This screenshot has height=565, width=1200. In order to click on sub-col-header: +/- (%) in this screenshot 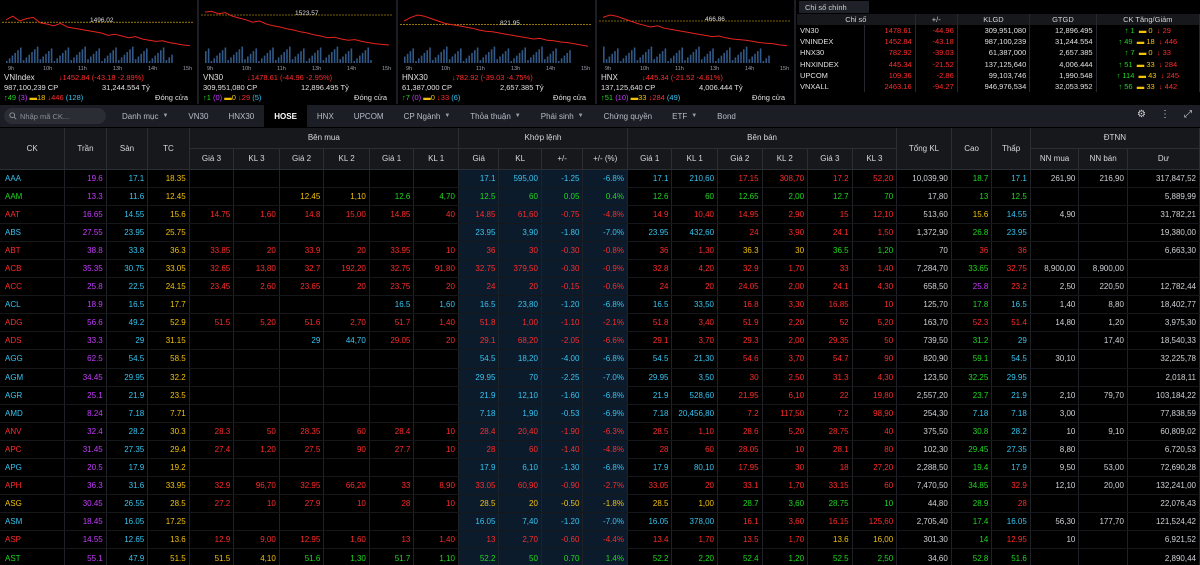, I will do `click(605, 159)`.